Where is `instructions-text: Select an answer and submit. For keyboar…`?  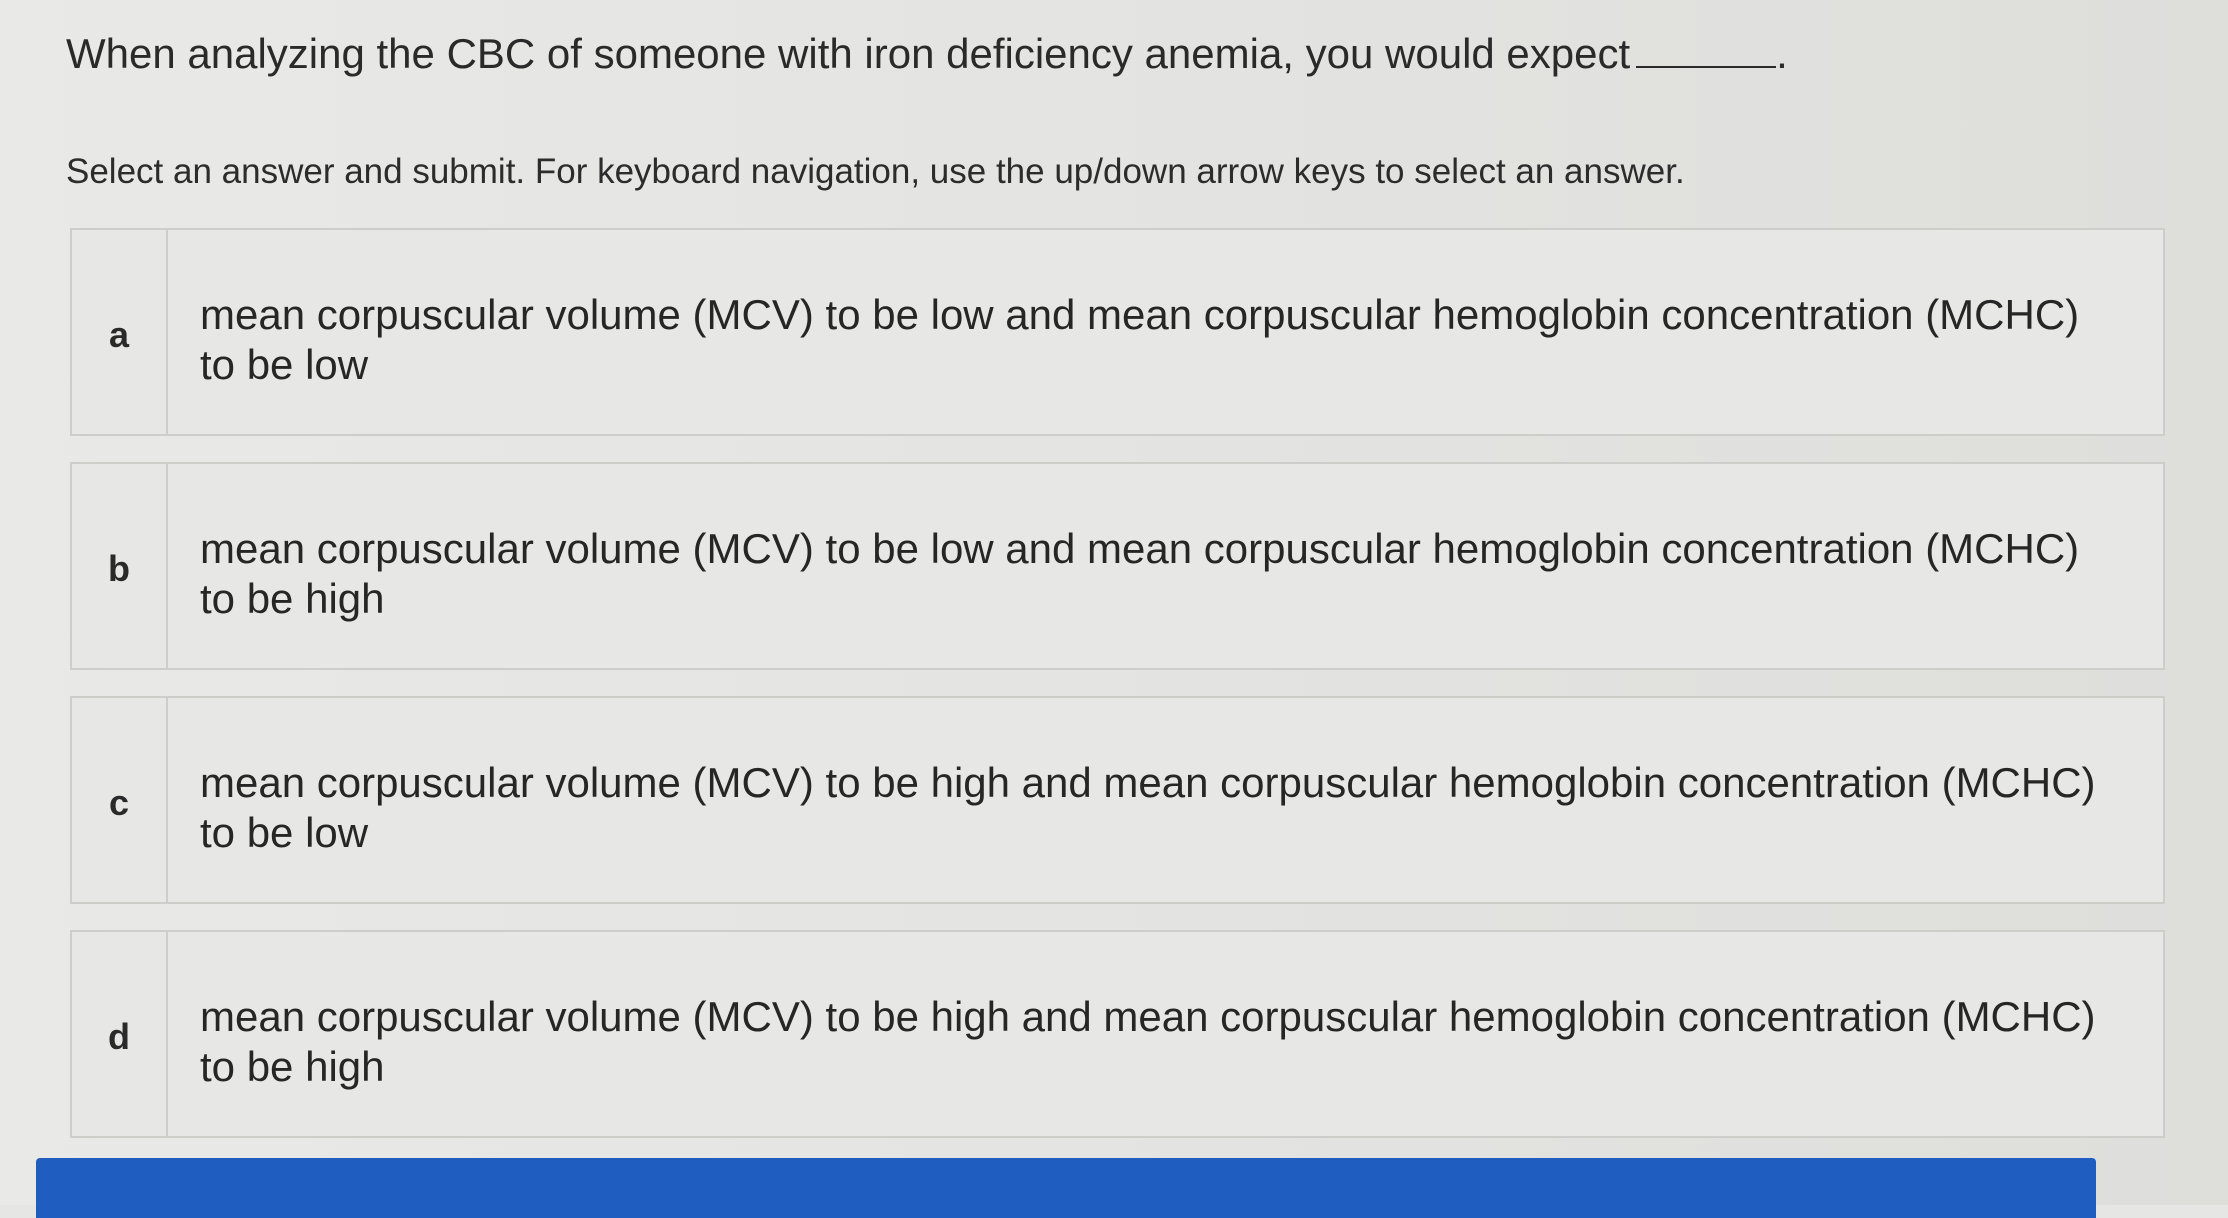
instructions-text: Select an answer and submit. For keyboar… is located at coordinates (875, 171).